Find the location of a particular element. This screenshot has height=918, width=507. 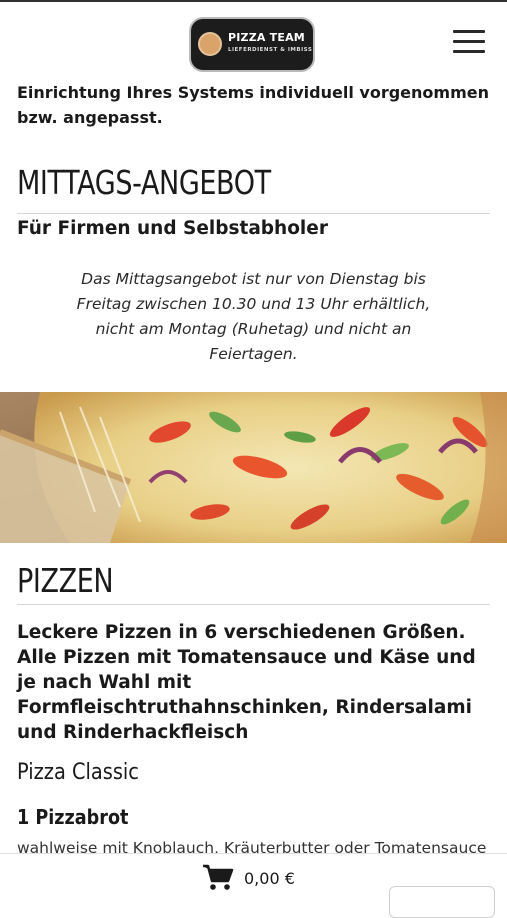

site-logo: PIZZA TEAM LIEFERDIENST & IMBISS is located at coordinates (252, 44).